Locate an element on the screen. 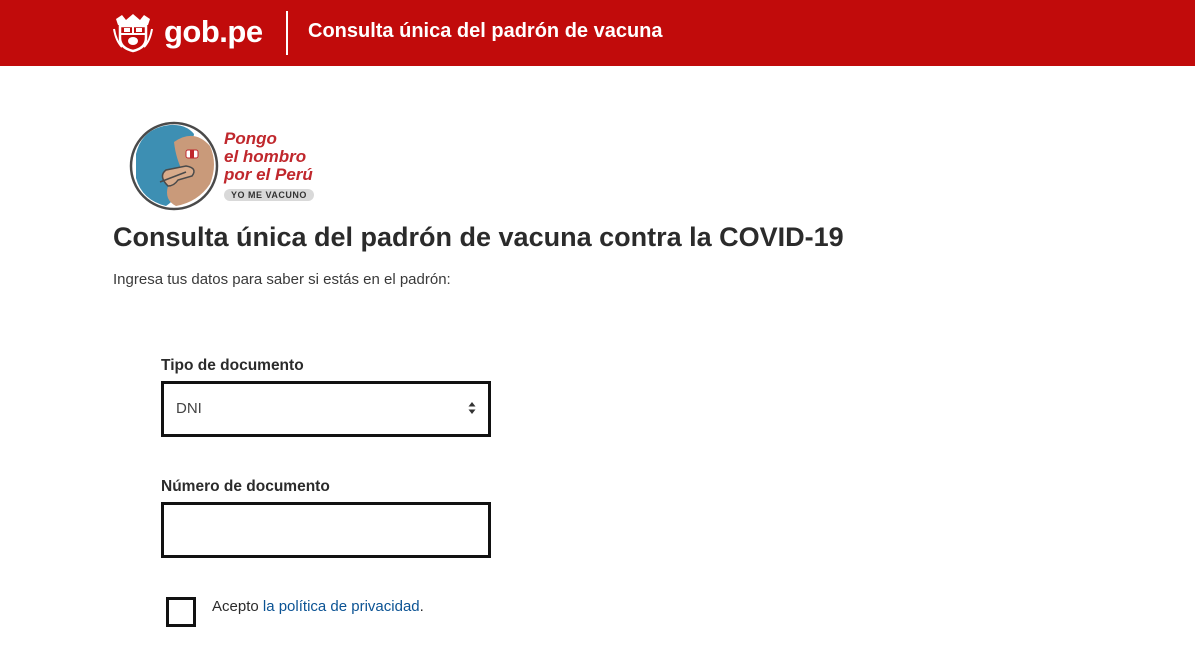 This screenshot has height=649, width=1195. campaign-line-2: el hombro is located at coordinates (265, 156).